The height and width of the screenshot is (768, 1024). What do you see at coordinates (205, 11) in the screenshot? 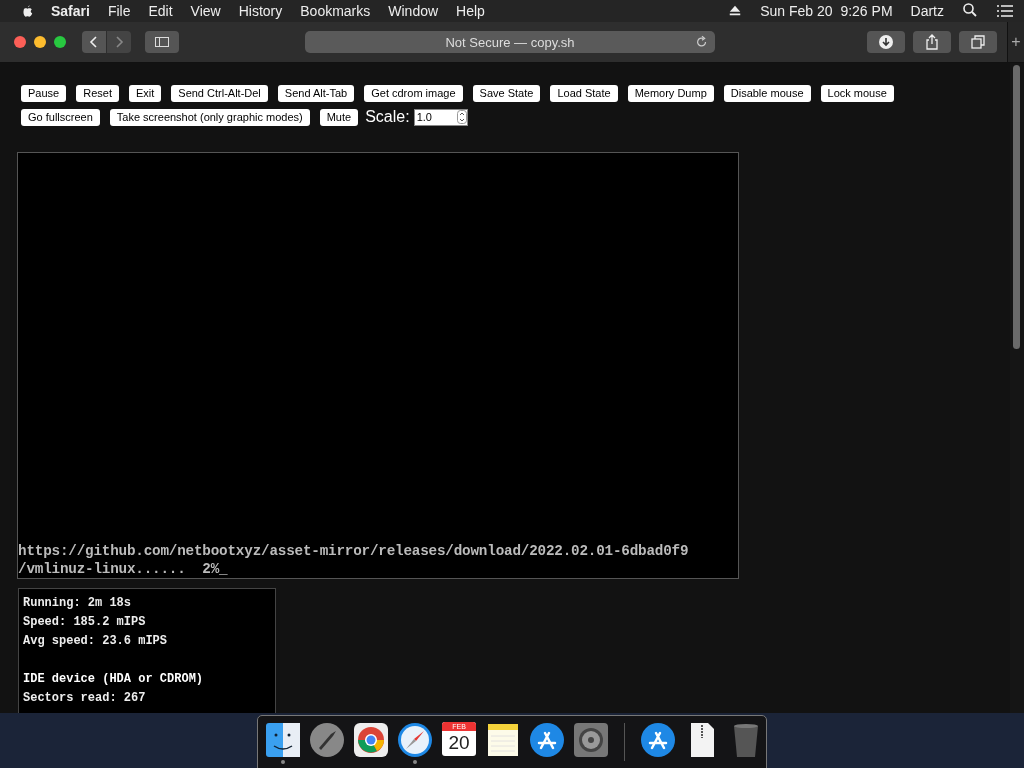
I see `menu-item: View` at bounding box center [205, 11].